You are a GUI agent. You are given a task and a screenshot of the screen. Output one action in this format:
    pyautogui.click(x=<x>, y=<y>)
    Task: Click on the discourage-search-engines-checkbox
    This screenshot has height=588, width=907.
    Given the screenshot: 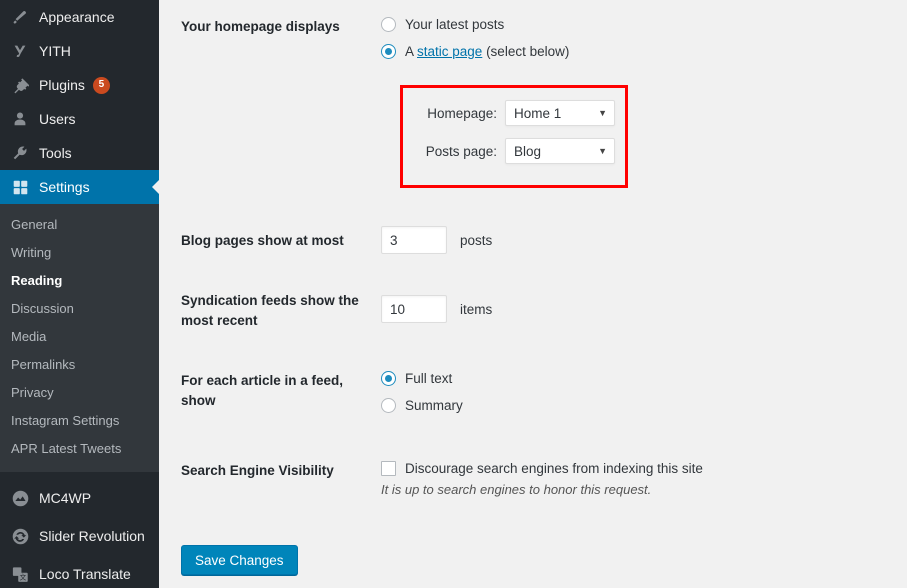 What is the action you would take?
    pyautogui.click(x=388, y=468)
    